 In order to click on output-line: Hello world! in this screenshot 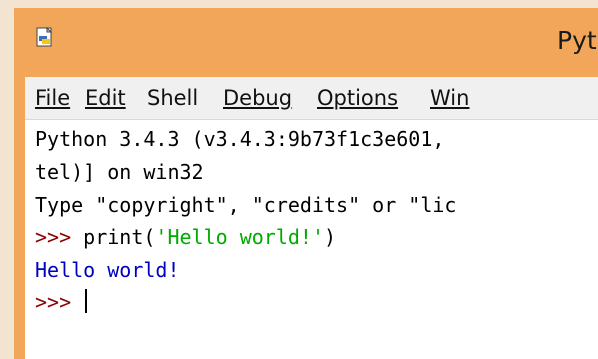, I will do `click(107, 270)`.